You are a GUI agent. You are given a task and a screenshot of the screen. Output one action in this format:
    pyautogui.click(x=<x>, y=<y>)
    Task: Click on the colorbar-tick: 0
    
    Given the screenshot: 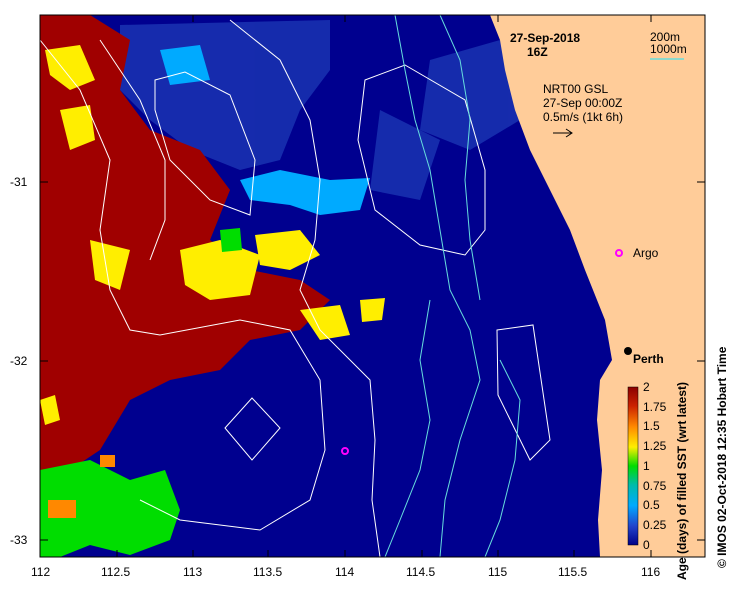 What is the action you would take?
    pyautogui.click(x=646, y=545)
    